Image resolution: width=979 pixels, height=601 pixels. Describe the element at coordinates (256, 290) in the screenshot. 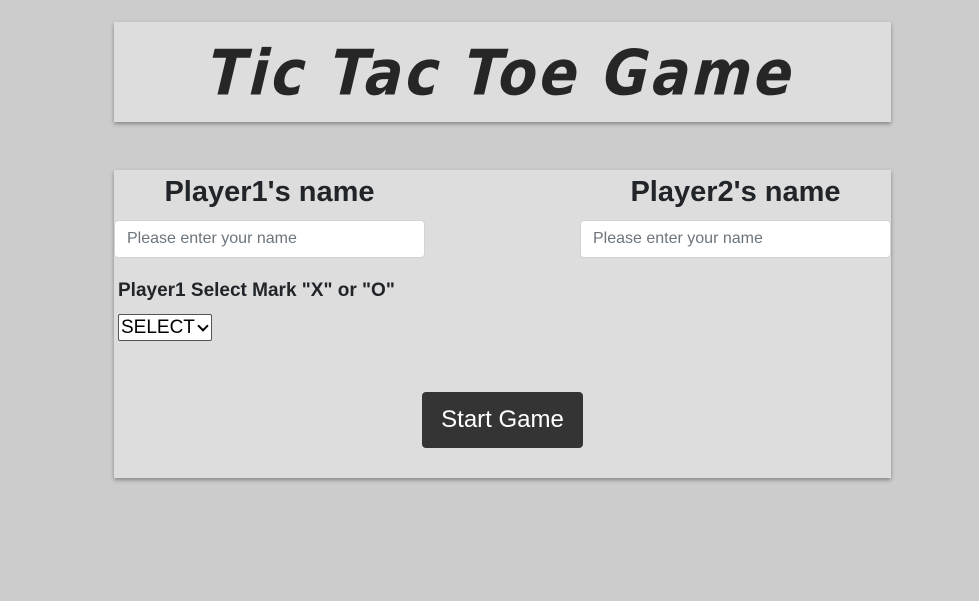

I see `mark-select-label: Player1 Select Mark "X" or "O"` at that location.